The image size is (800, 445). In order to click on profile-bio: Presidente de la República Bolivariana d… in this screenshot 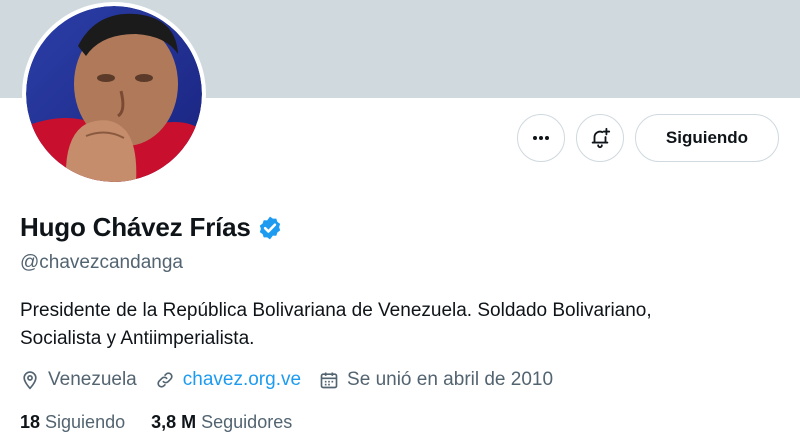, I will do `click(380, 325)`.